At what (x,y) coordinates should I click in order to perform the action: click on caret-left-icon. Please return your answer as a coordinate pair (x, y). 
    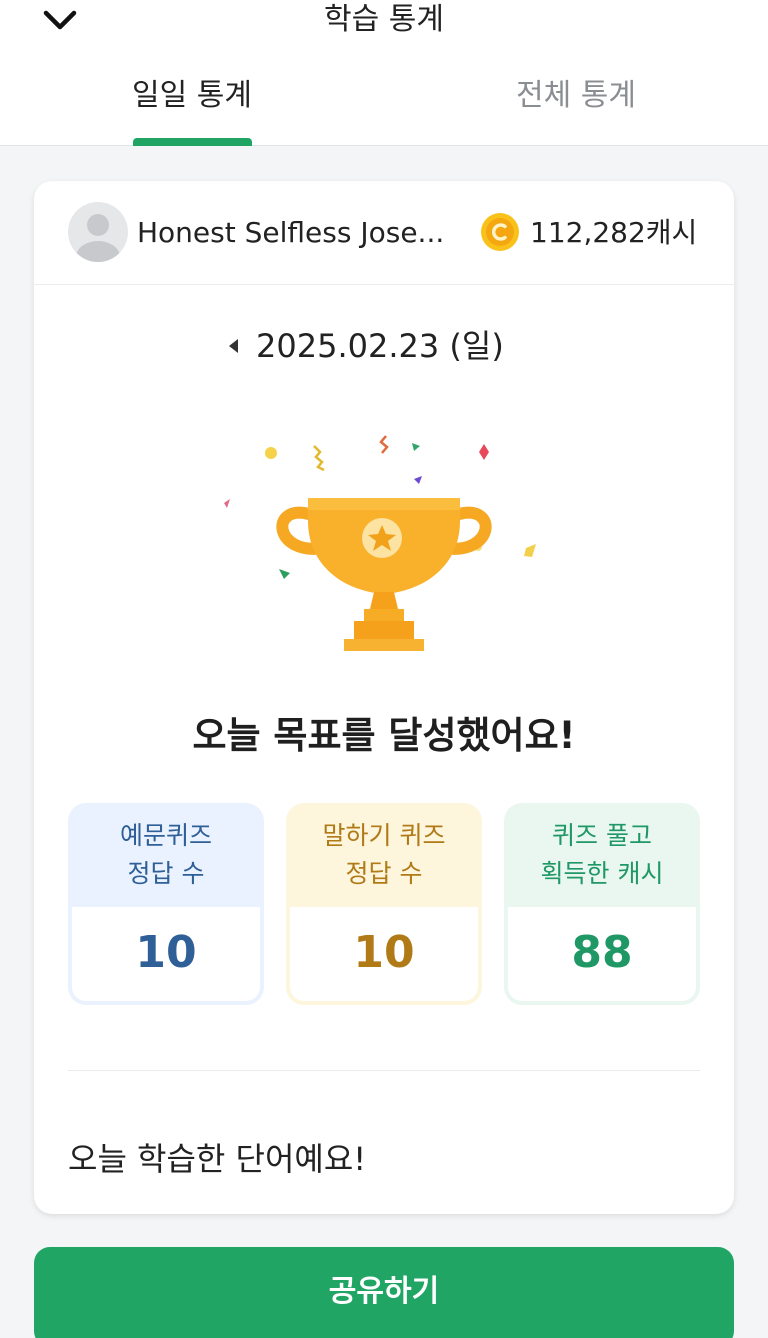
    Looking at the image, I should click on (233, 346).